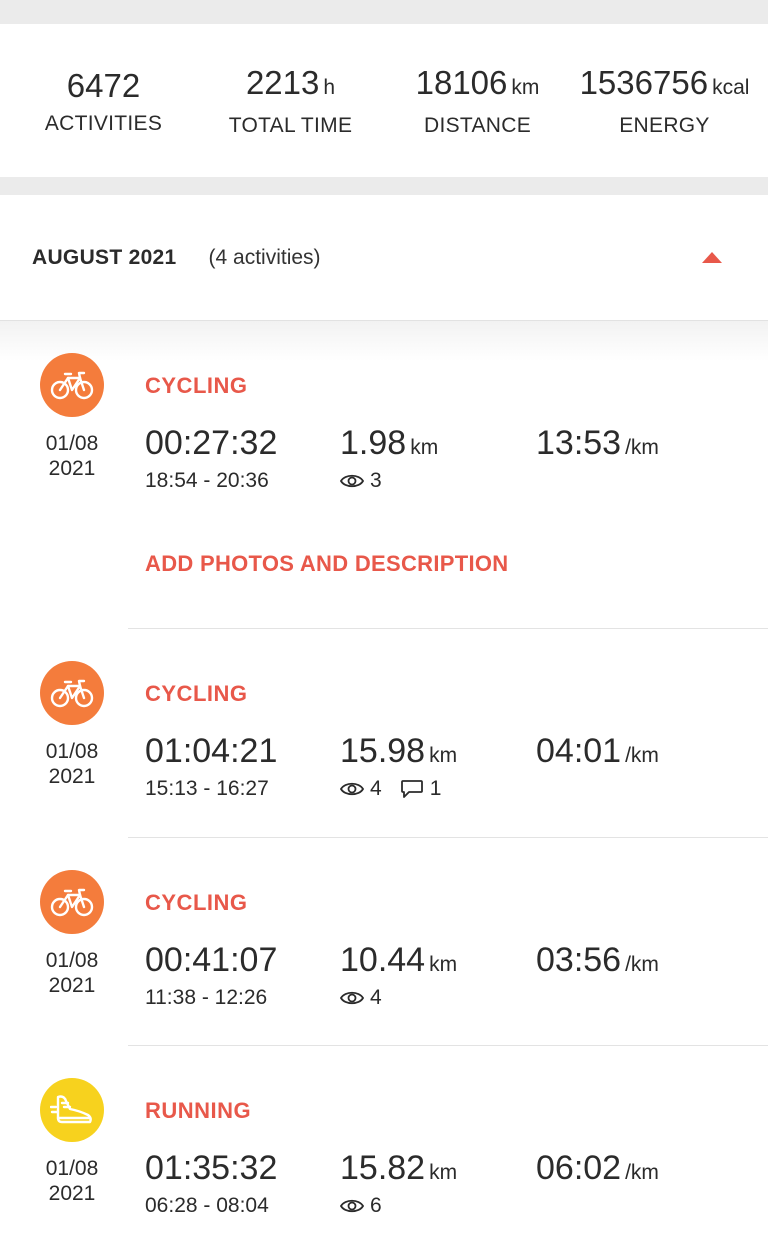  What do you see at coordinates (207, 788) in the screenshot?
I see `activity-time-range: 15:13 - 16:27` at bounding box center [207, 788].